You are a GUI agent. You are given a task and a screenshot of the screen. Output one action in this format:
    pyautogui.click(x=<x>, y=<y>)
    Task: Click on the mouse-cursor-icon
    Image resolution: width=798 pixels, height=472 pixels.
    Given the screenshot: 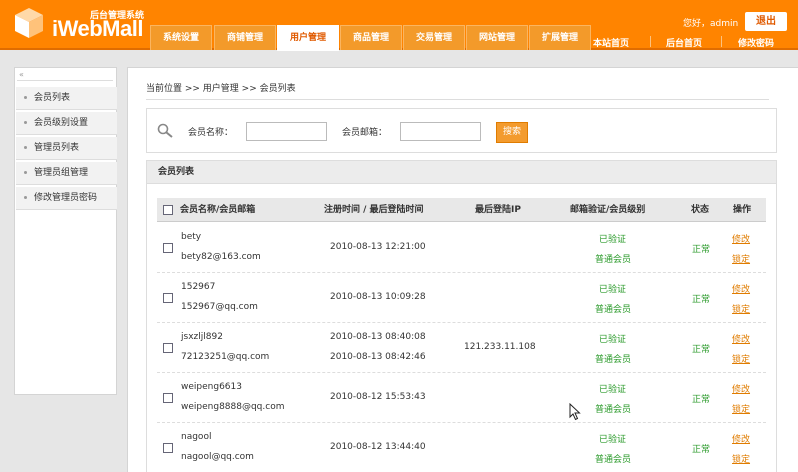 What is the action you would take?
    pyautogui.click(x=575, y=412)
    